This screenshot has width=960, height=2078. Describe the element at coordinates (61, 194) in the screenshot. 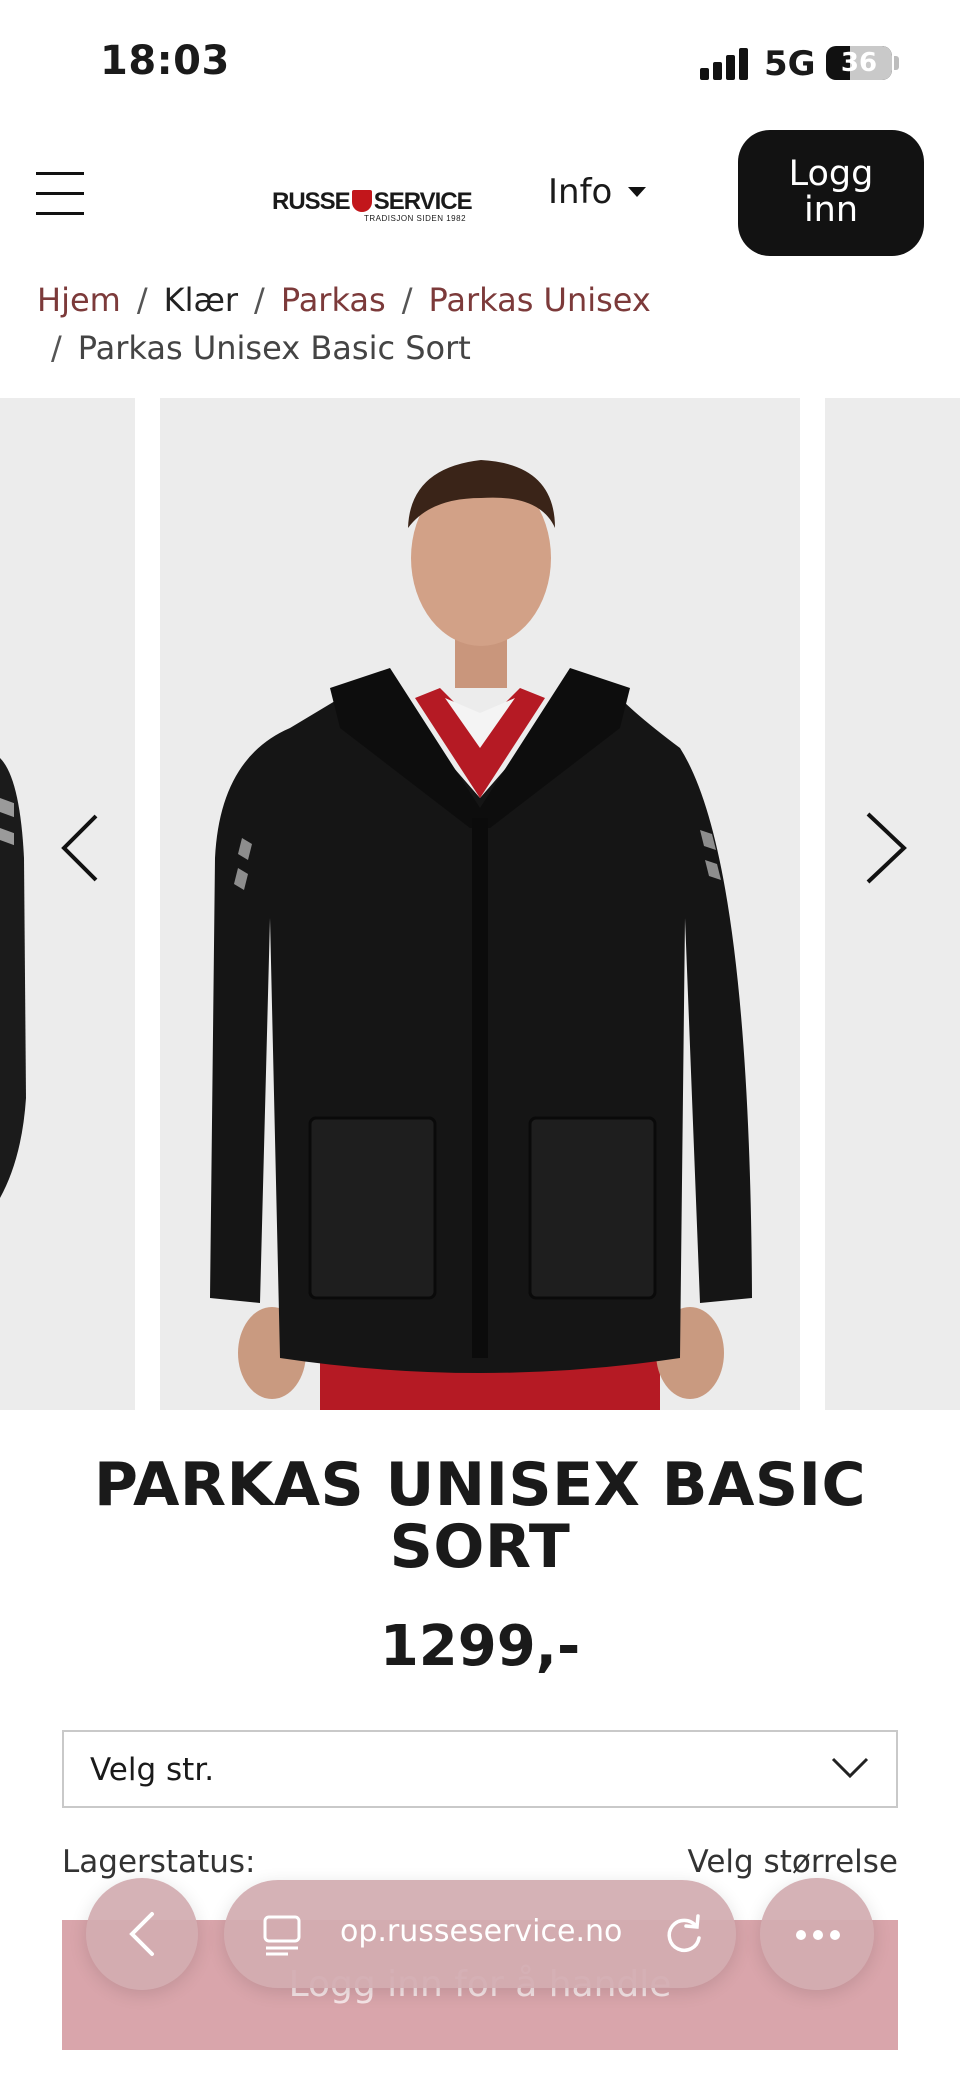

I see `hamburger-icon` at that location.